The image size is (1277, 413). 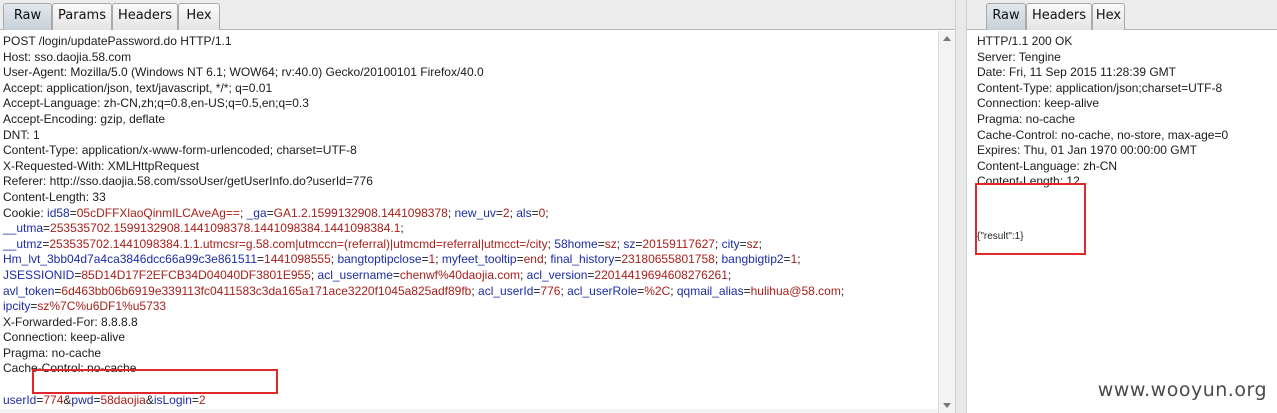 What do you see at coordinates (795, 290) in the screenshot?
I see `param-value: hulihua@58.com` at bounding box center [795, 290].